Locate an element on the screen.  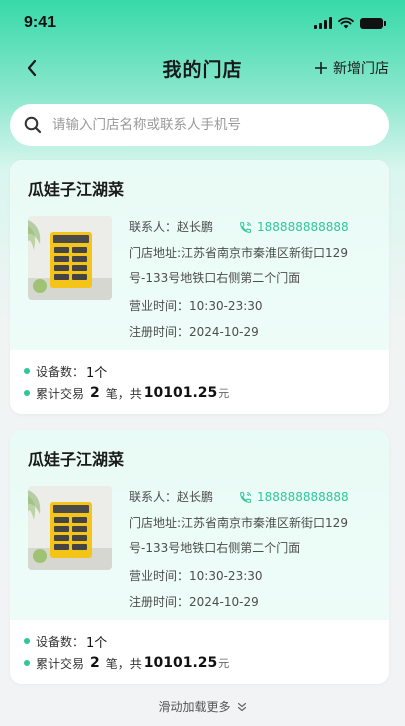
search-bar is located at coordinates (199, 125).